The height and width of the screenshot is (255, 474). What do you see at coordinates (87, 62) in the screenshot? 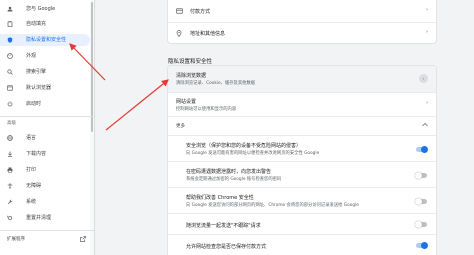
I see `annotation-arrow-to-sidebar` at bounding box center [87, 62].